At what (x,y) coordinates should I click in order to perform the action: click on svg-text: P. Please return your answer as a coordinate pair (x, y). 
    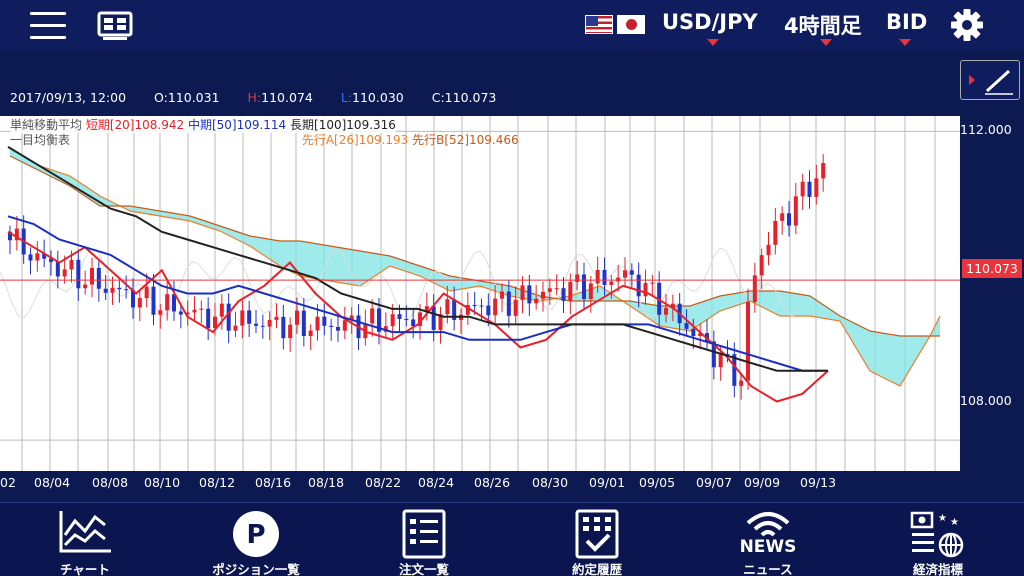
    Looking at the image, I should click on (255, 535).